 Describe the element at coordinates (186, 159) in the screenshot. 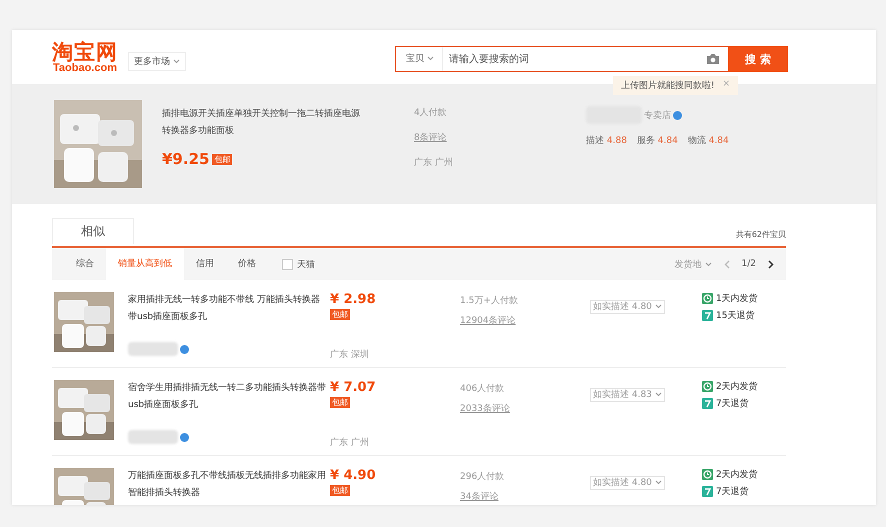

I see `product-price: ¥9.25` at that location.